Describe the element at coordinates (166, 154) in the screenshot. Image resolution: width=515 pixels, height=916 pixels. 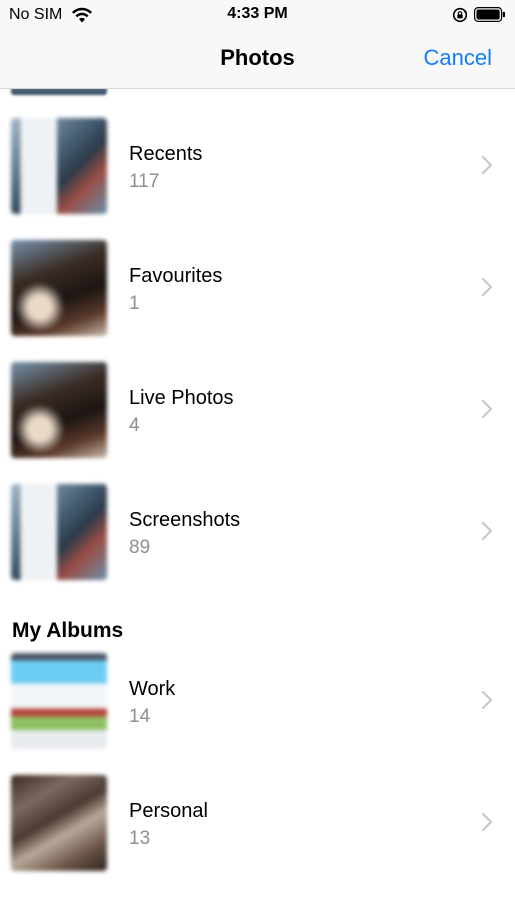
I see `album-name: Recents` at that location.